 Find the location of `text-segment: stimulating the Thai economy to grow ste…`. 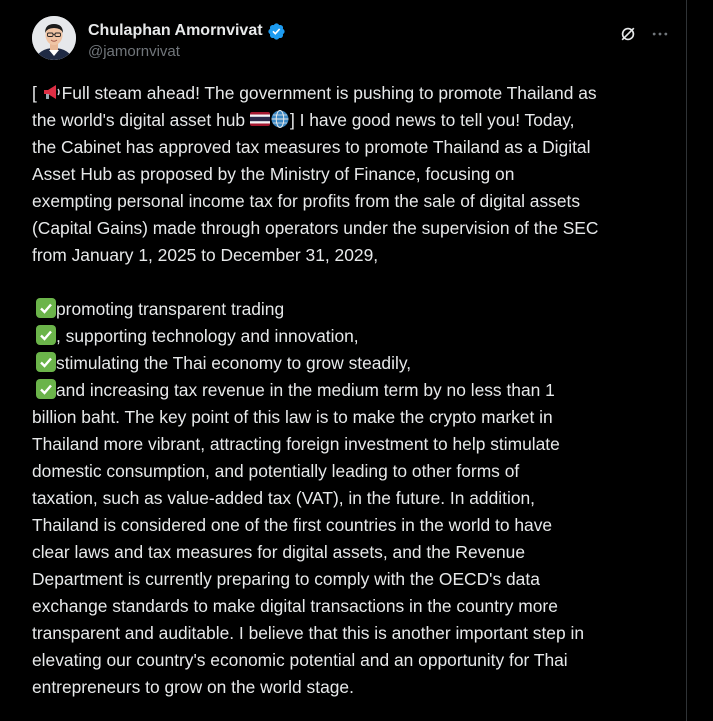

text-segment: stimulating the Thai economy to grow ste… is located at coordinates (234, 363).